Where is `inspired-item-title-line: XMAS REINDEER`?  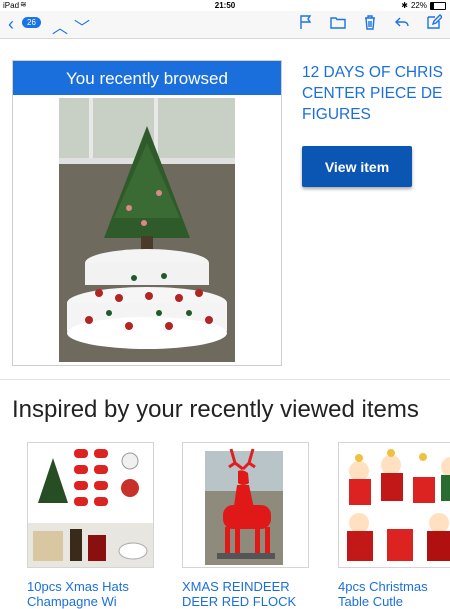 inspired-item-title-line: XMAS REINDEER is located at coordinates (244, 586).